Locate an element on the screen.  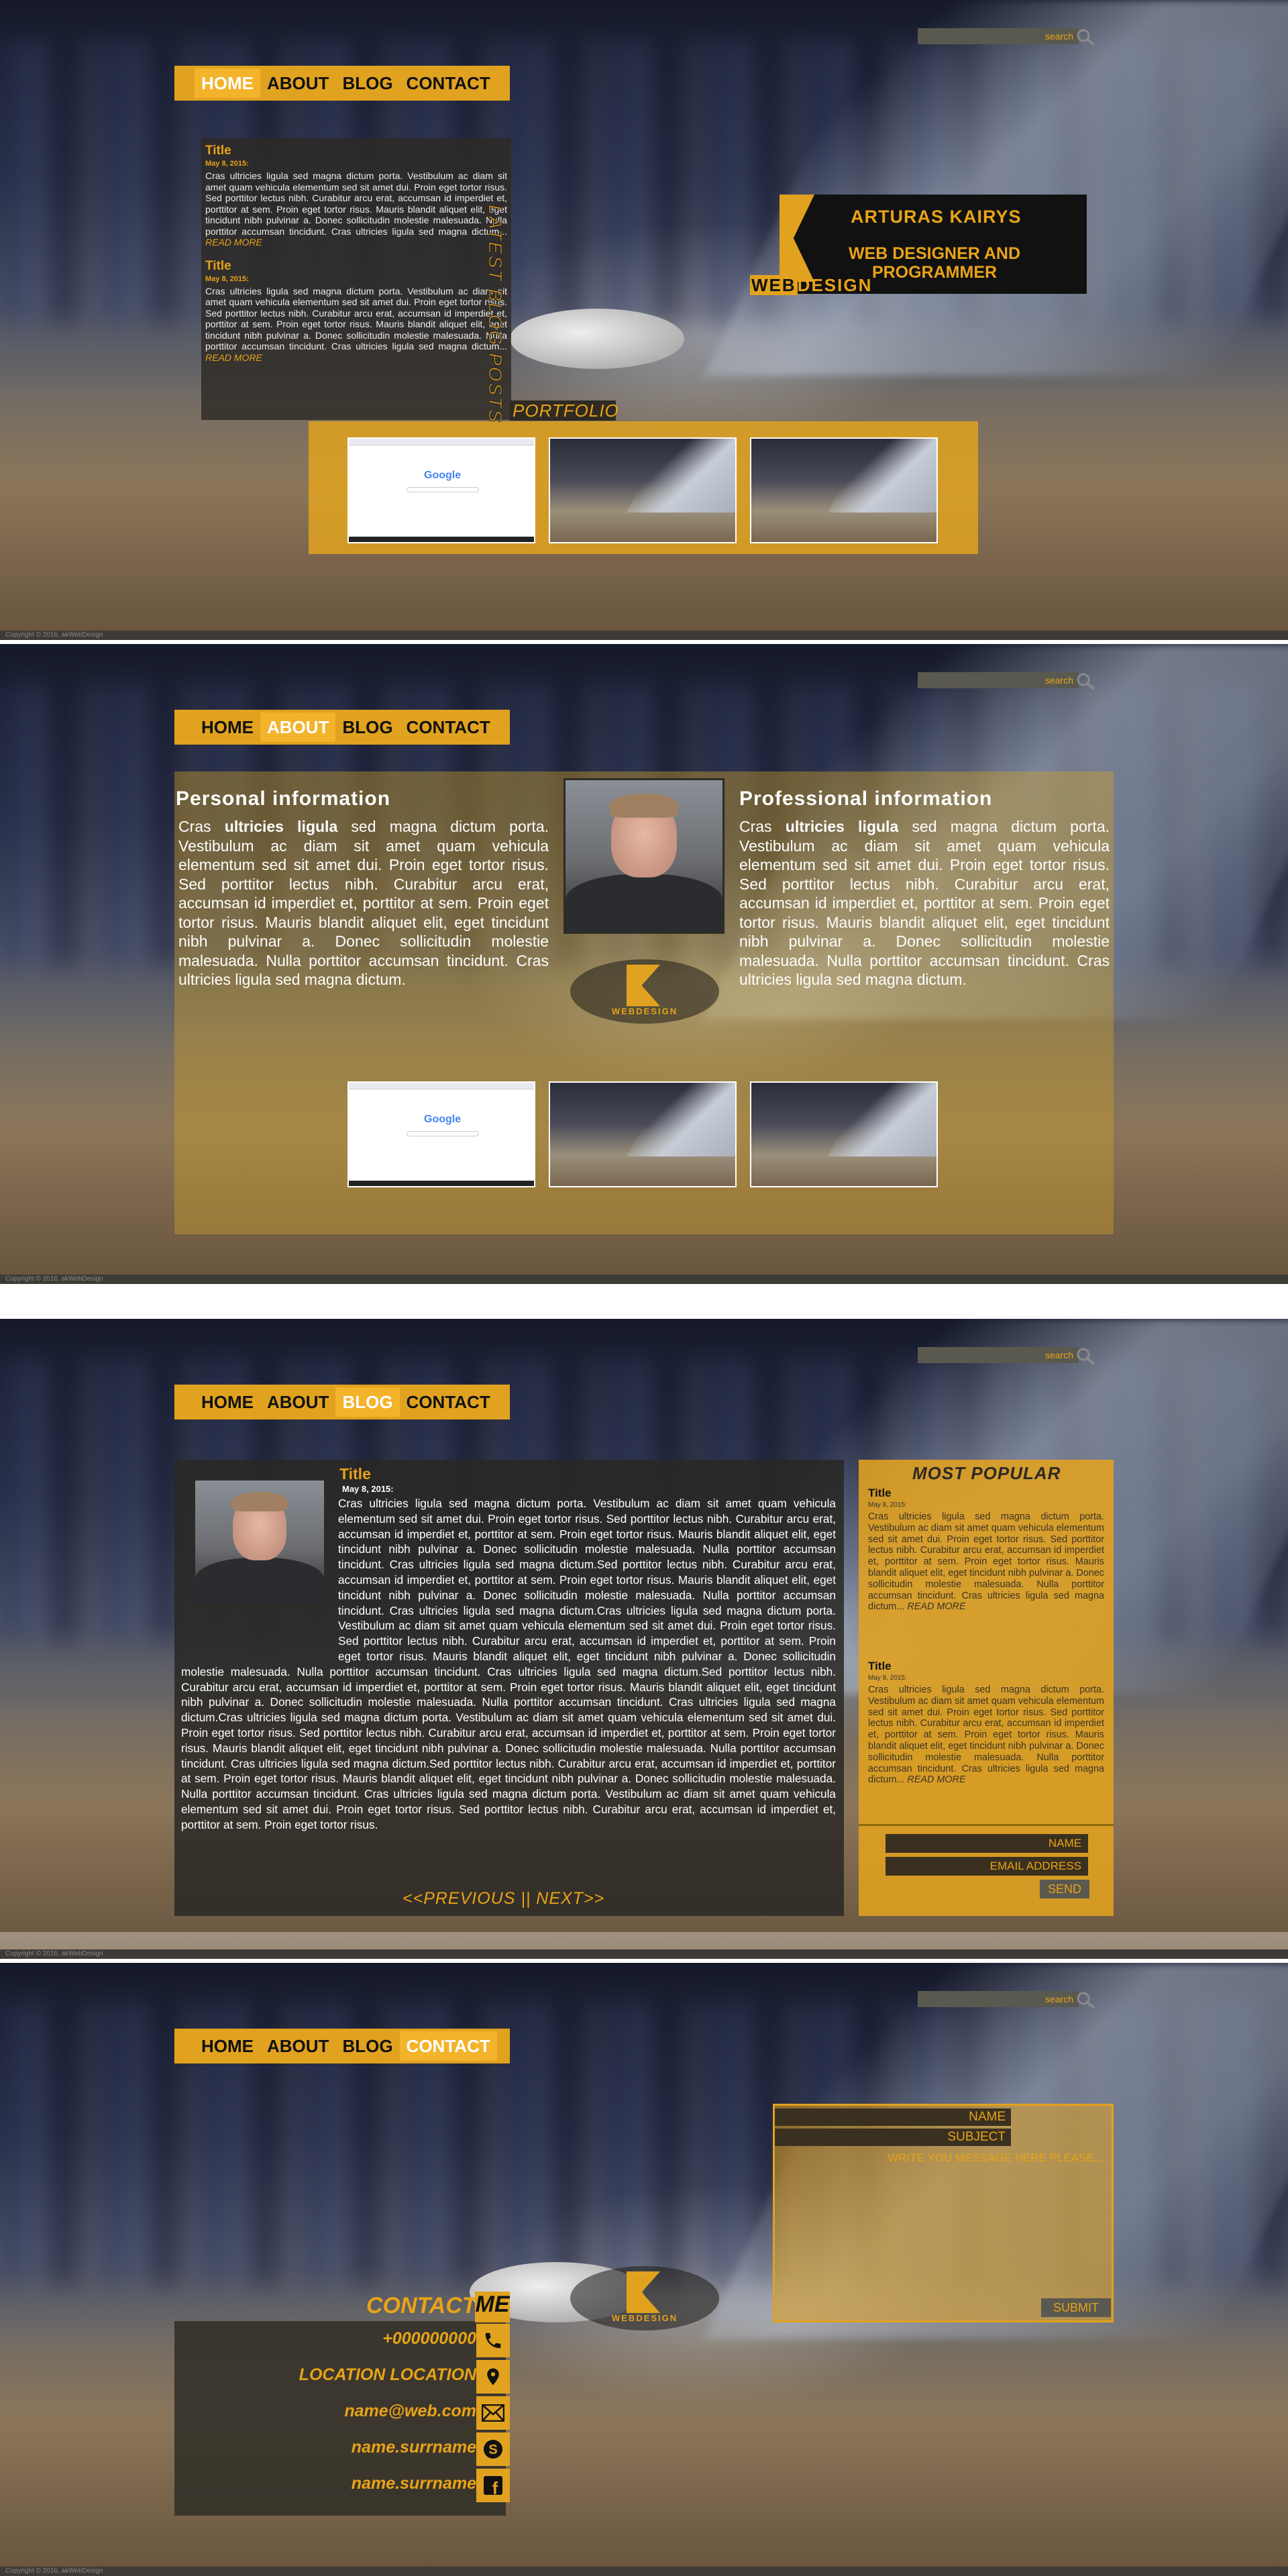
facebook-icon: f is located at coordinates (493, 2485).